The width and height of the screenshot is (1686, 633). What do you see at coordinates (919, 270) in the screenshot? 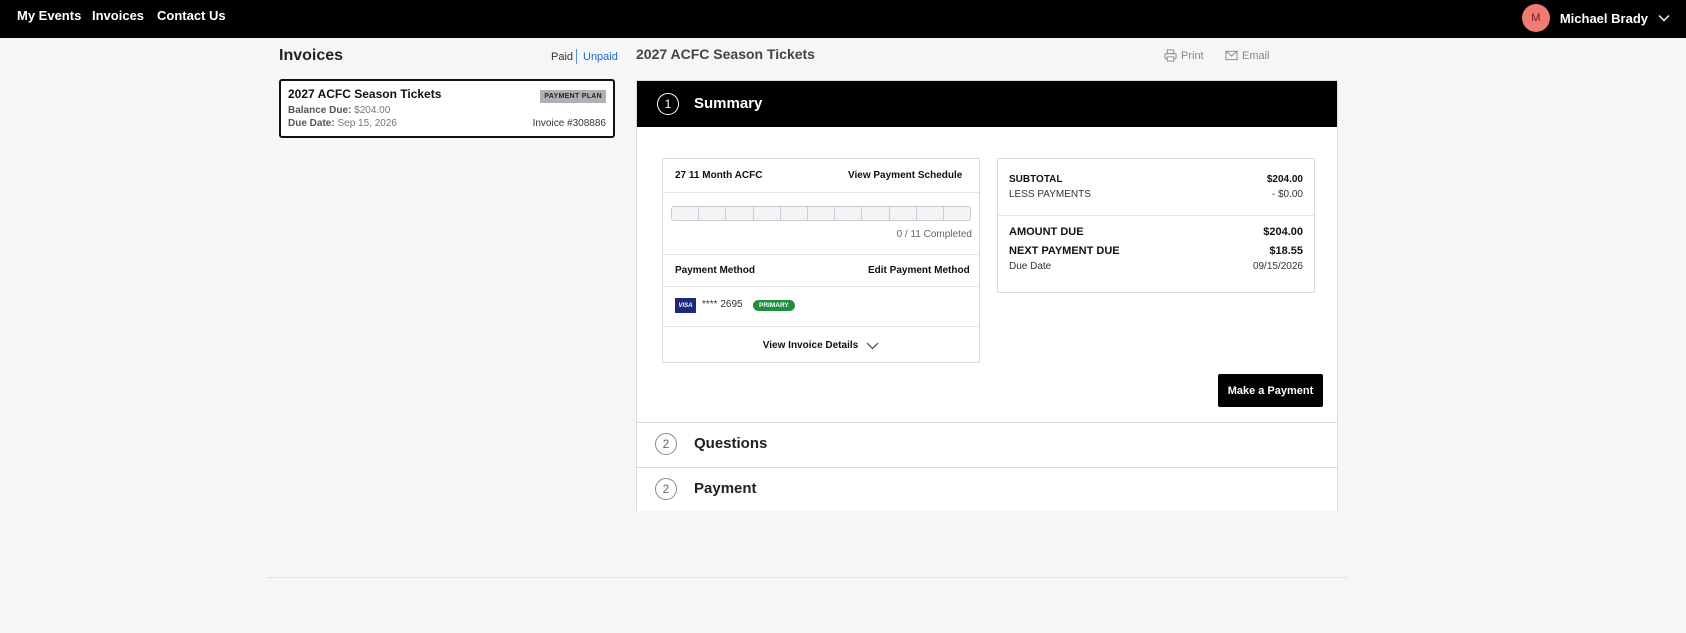
I see `edit-payment-method-link: Edit Payment Method` at bounding box center [919, 270].